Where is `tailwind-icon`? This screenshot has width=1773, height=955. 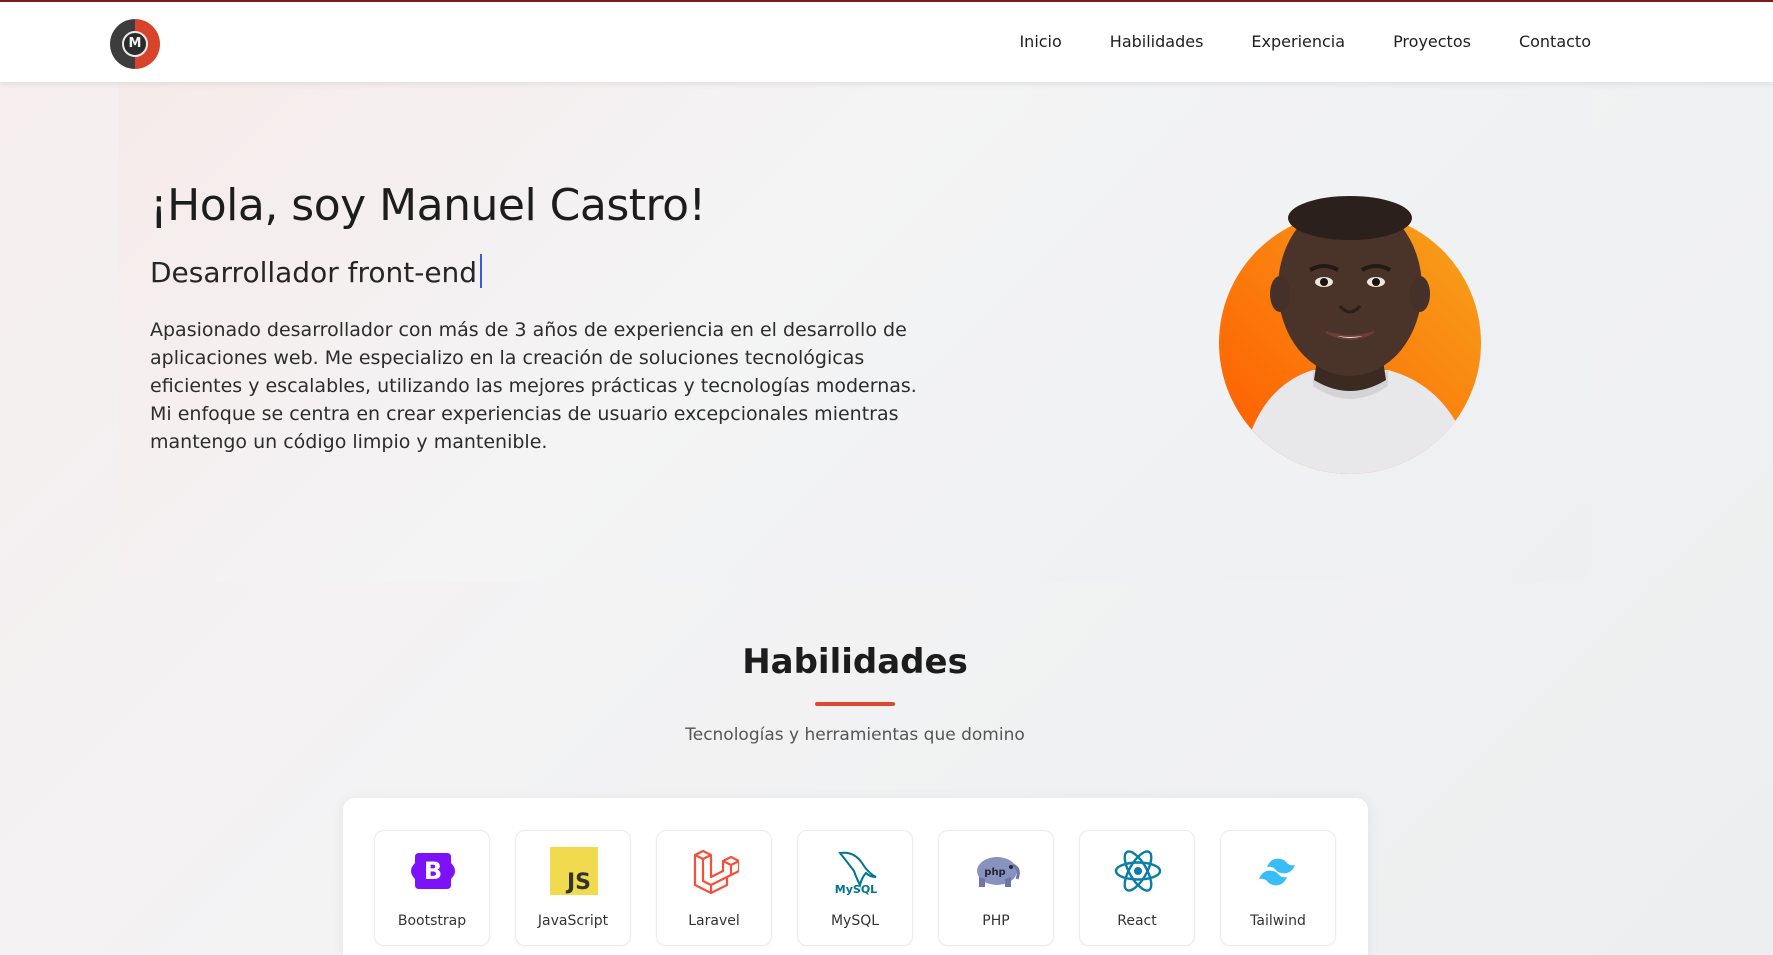 tailwind-icon is located at coordinates (1279, 871).